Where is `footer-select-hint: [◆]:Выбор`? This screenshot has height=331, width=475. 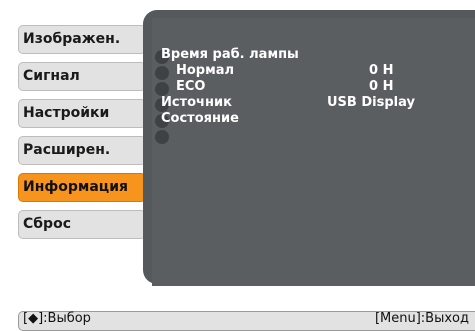
footer-select-hint: [◆]:Выбор is located at coordinates (57, 318).